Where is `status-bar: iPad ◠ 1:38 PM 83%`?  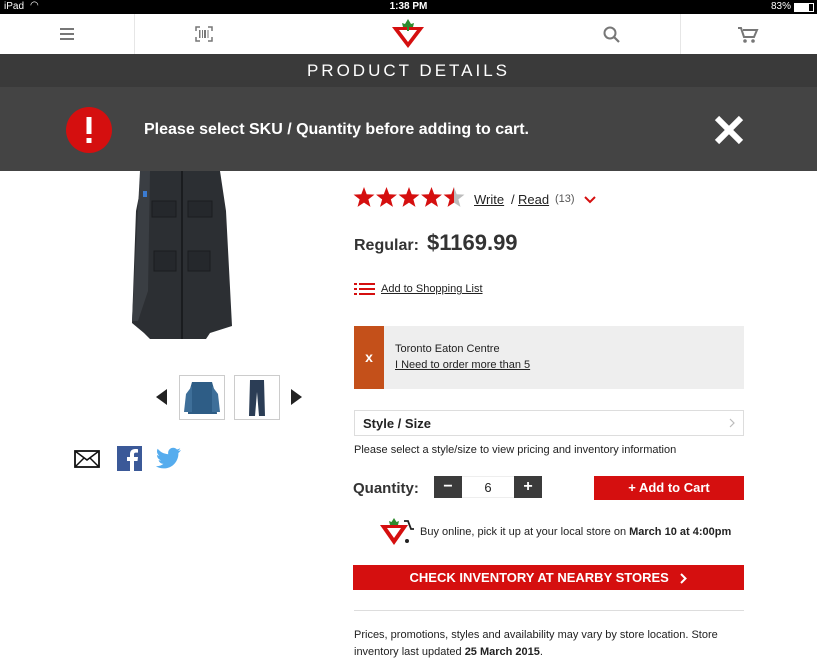 status-bar: iPad ◠ 1:38 PM 83% is located at coordinates (408, 7).